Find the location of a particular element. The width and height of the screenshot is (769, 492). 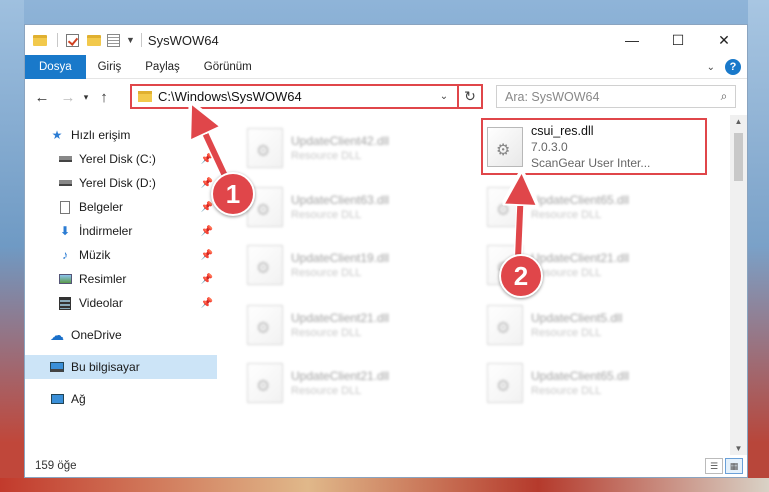

item-count: 159 öğe is located at coordinates (56, 466).